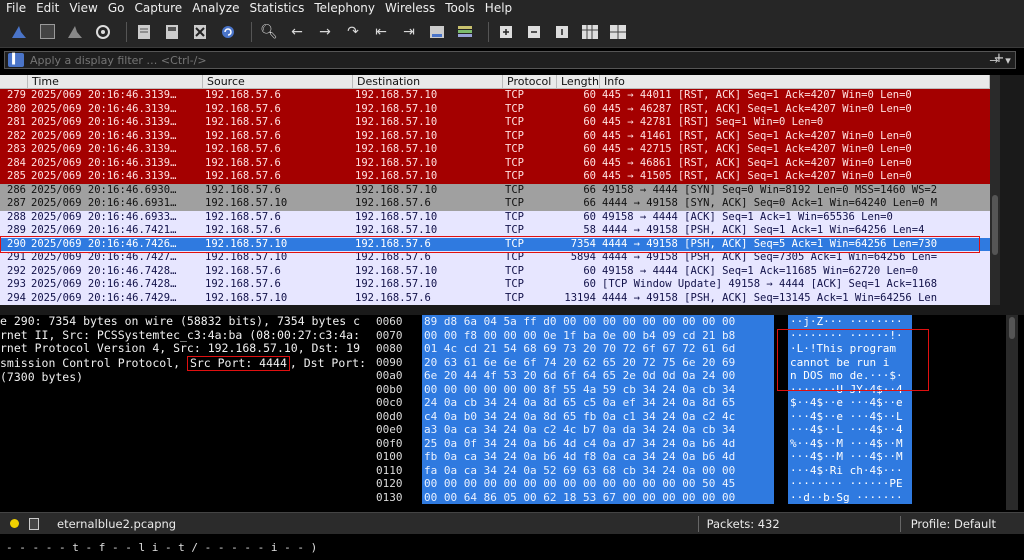 The image size is (1024, 560). I want to click on add-filter-button: +, so click(999, 60).